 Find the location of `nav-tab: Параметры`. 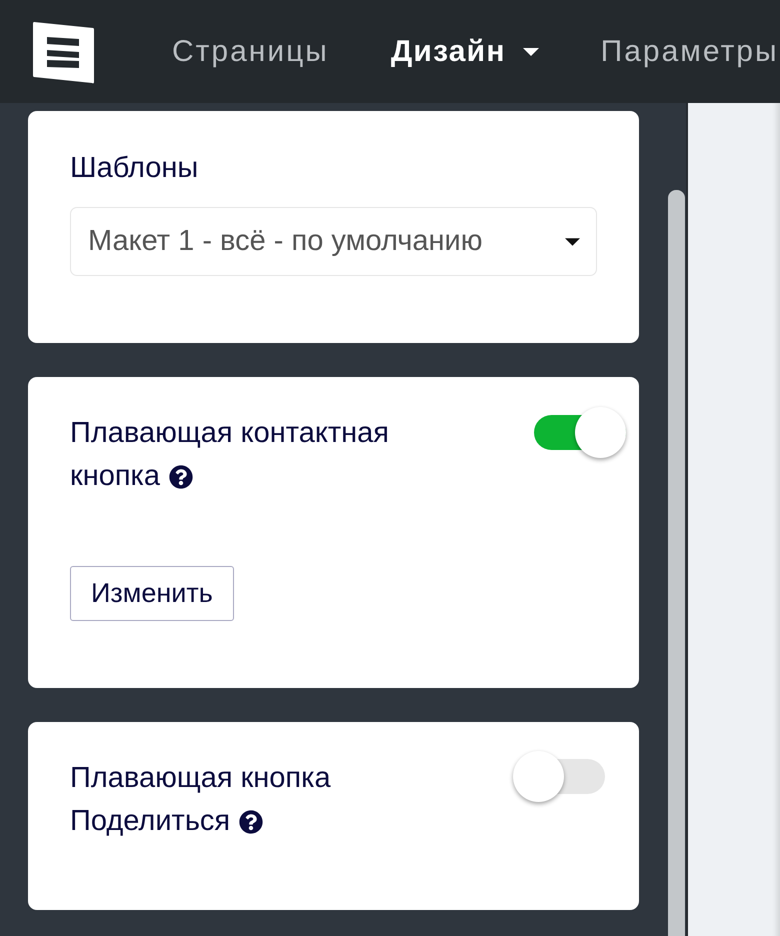

nav-tab: Параметры is located at coordinates (674, 51).